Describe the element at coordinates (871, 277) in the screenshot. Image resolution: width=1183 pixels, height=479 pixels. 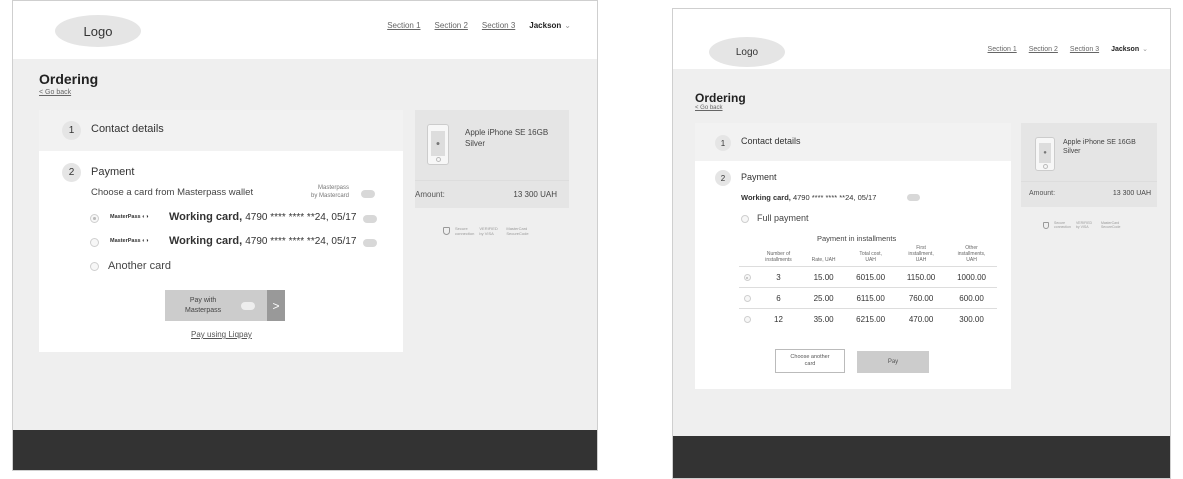
I see `table-cell-total: 6015.00` at that location.